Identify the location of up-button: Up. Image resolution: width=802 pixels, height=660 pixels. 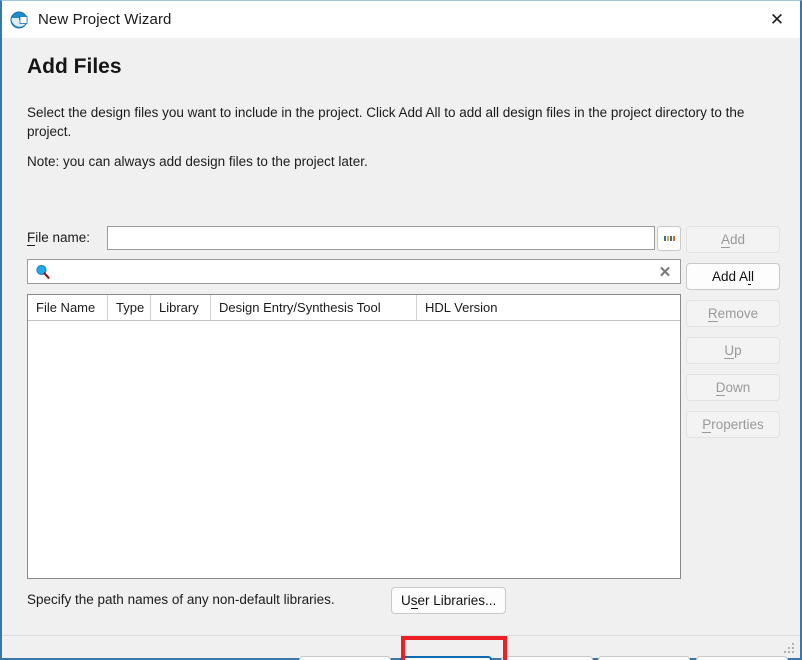
(733, 350).